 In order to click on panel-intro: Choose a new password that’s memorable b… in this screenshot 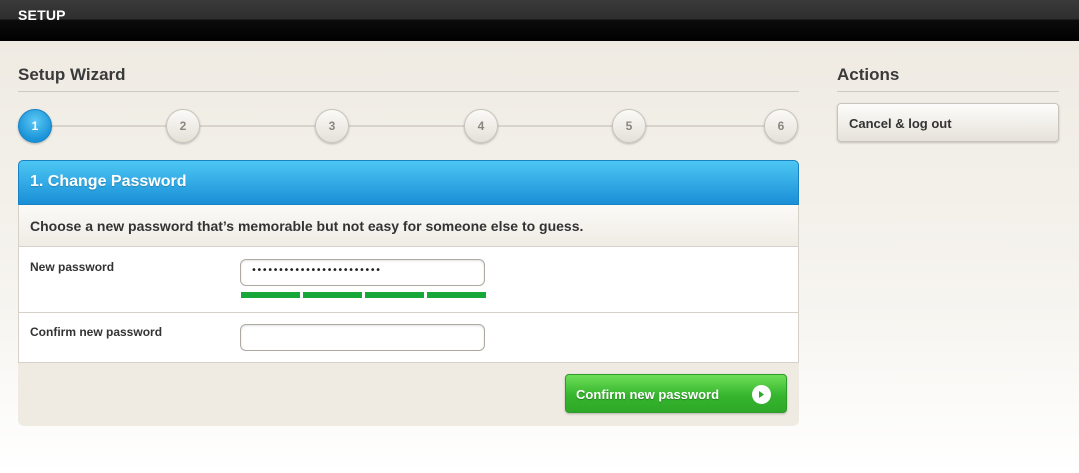, I will do `click(408, 226)`.